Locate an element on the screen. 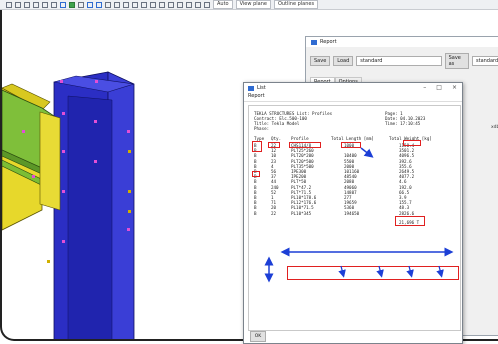 The image size is (498, 344). yellow-end-plate is located at coordinates (50, 161).